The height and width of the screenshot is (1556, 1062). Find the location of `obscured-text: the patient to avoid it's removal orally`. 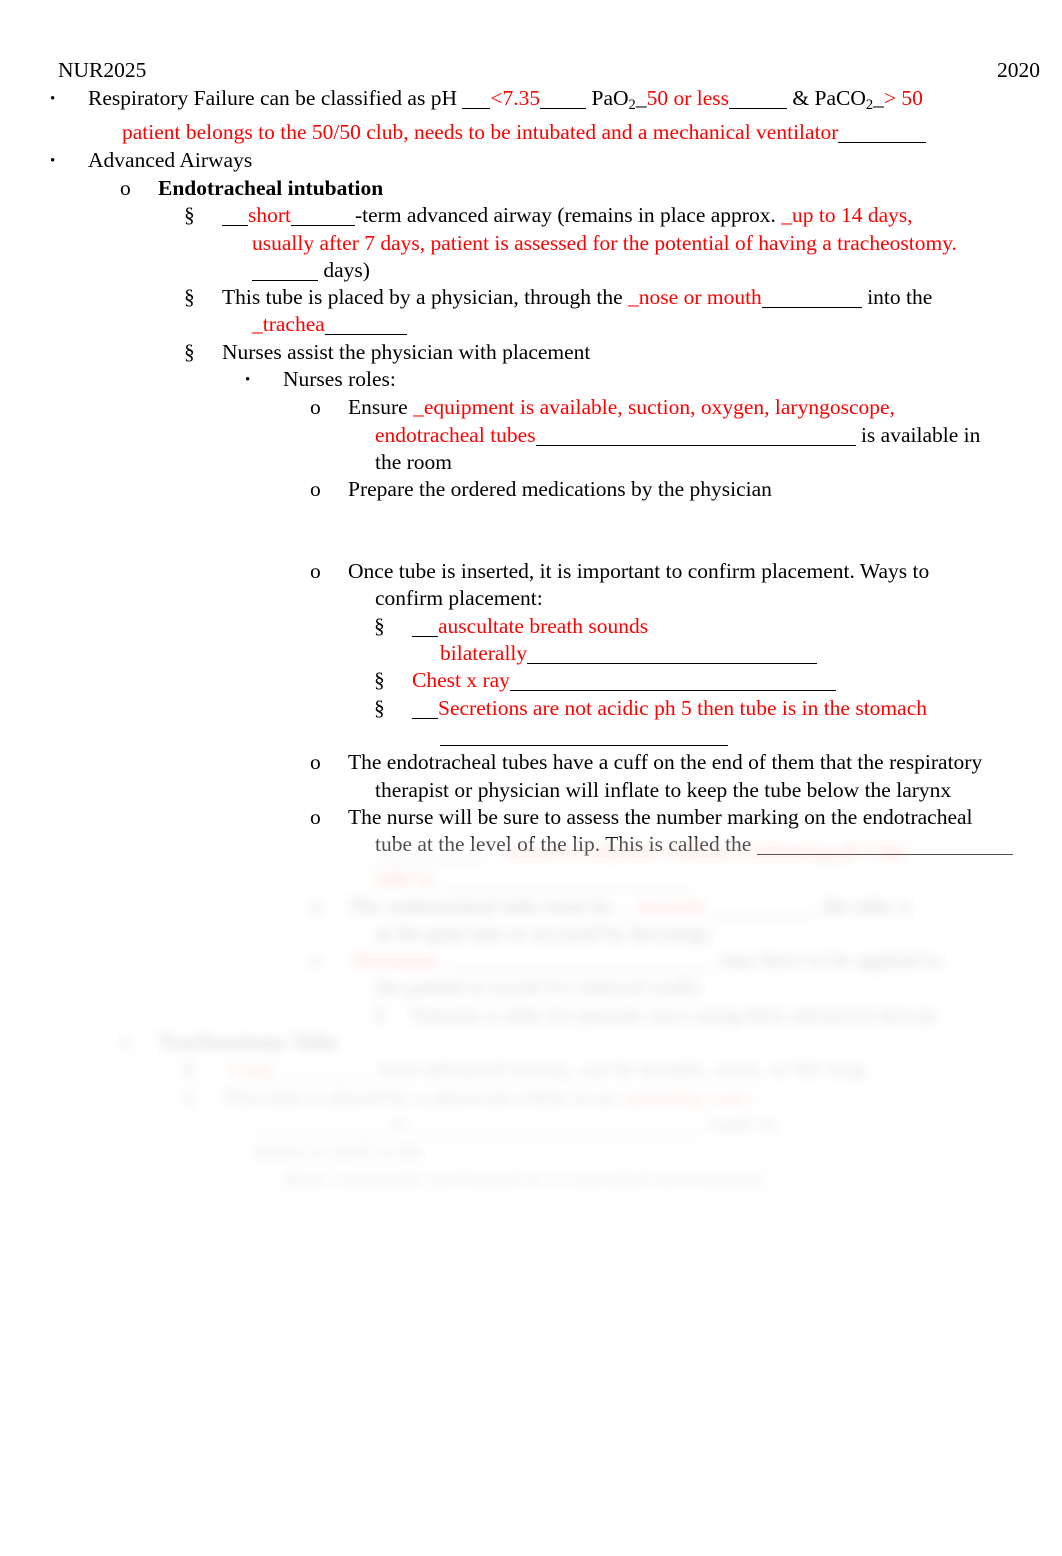

obscured-text: the patient to avoid it's removal orally is located at coordinates (538, 987).